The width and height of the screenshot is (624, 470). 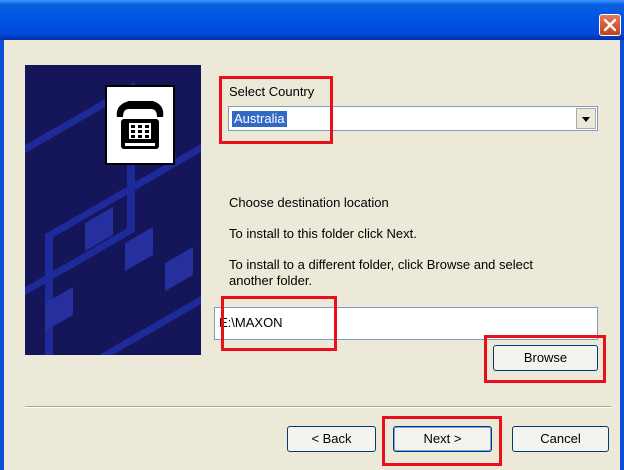 I want to click on footer-divider, so click(x=318, y=407).